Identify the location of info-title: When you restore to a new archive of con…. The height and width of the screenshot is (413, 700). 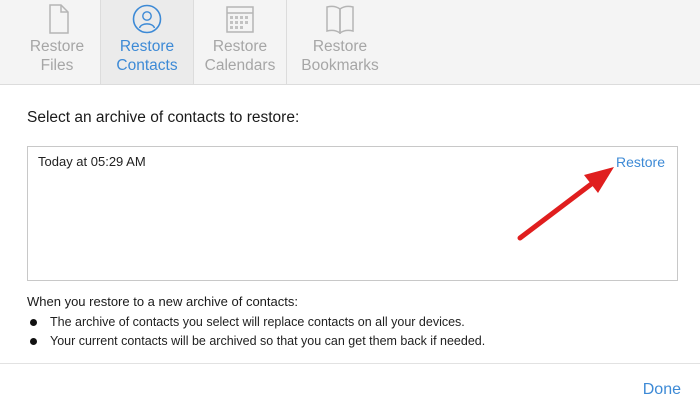
(162, 301).